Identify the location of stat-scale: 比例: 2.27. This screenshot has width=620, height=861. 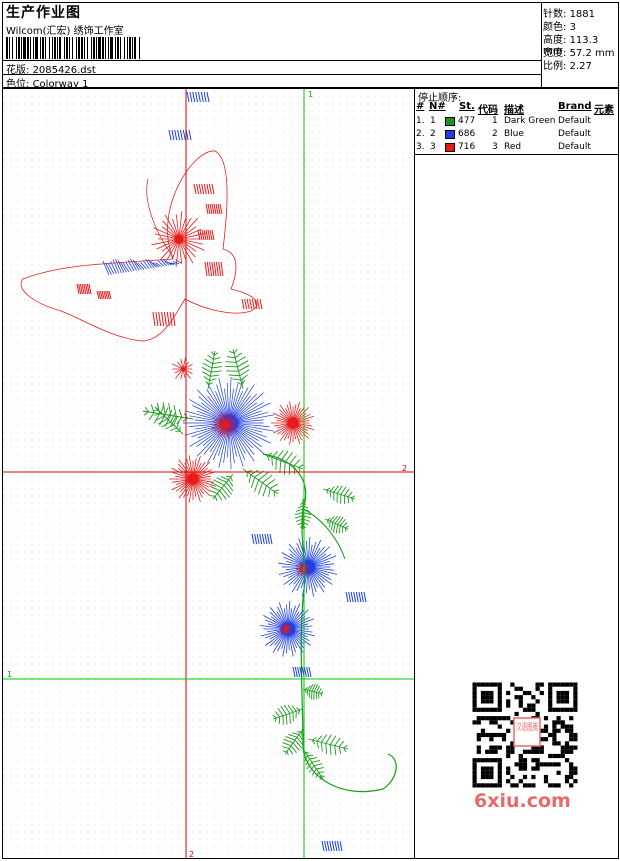
(567, 66).